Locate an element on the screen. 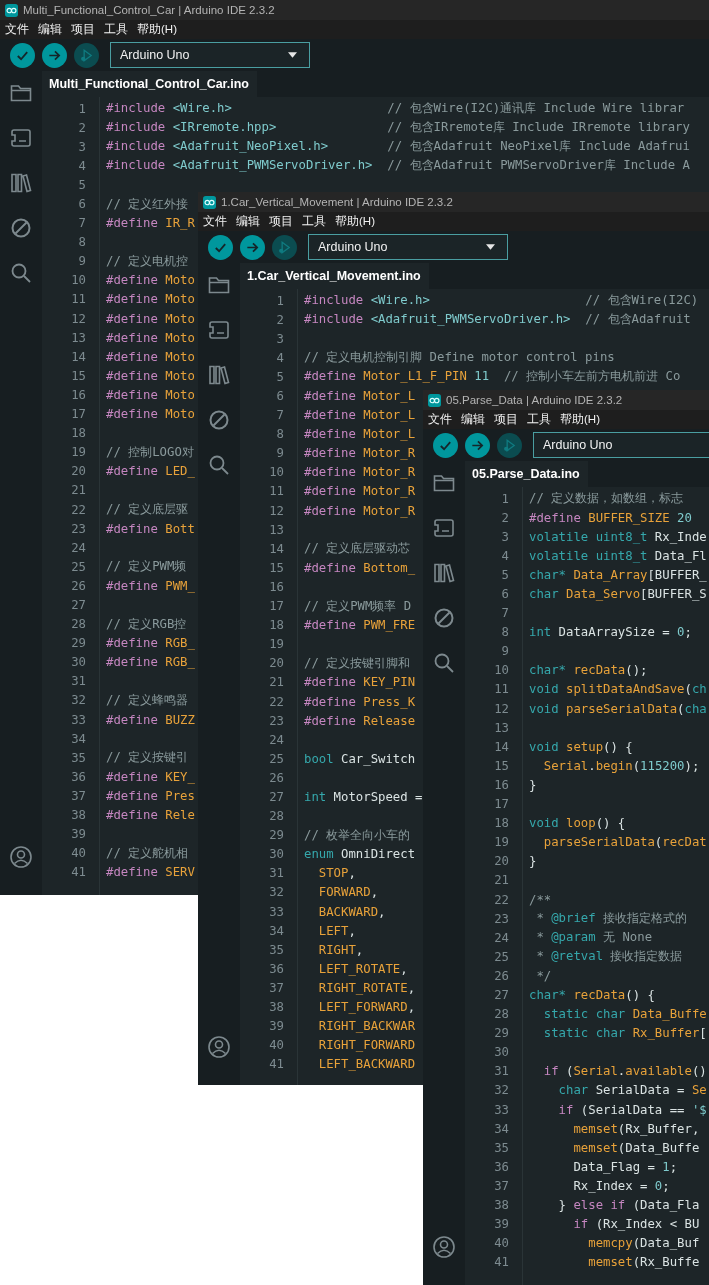 Image resolution: width=709 pixels, height=1285 pixels. code-line: #define Motor_R is located at coordinates (360, 510).